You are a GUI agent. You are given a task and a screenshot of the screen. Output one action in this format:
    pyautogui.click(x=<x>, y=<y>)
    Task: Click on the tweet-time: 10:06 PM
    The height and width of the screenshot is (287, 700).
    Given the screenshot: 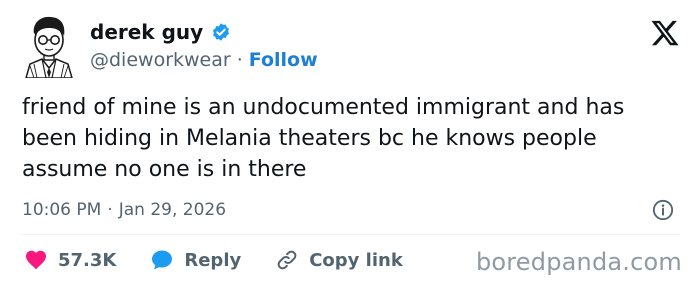 What is the action you would take?
    pyautogui.click(x=62, y=210)
    